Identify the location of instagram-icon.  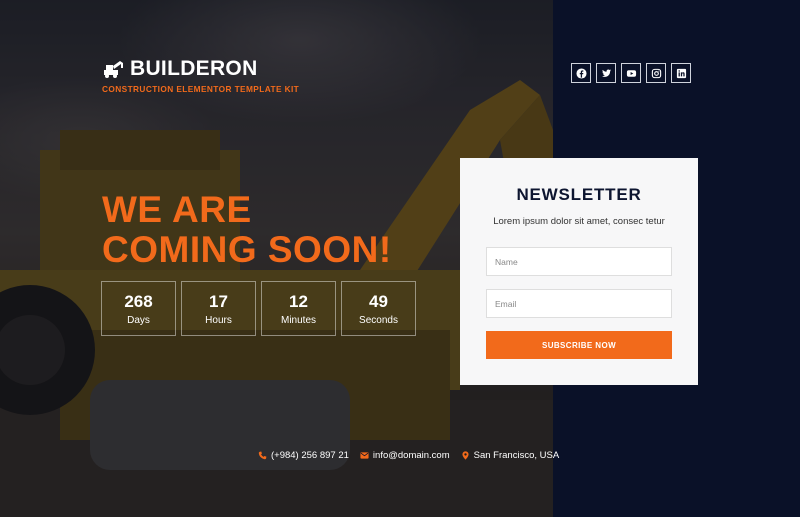
(656, 73).